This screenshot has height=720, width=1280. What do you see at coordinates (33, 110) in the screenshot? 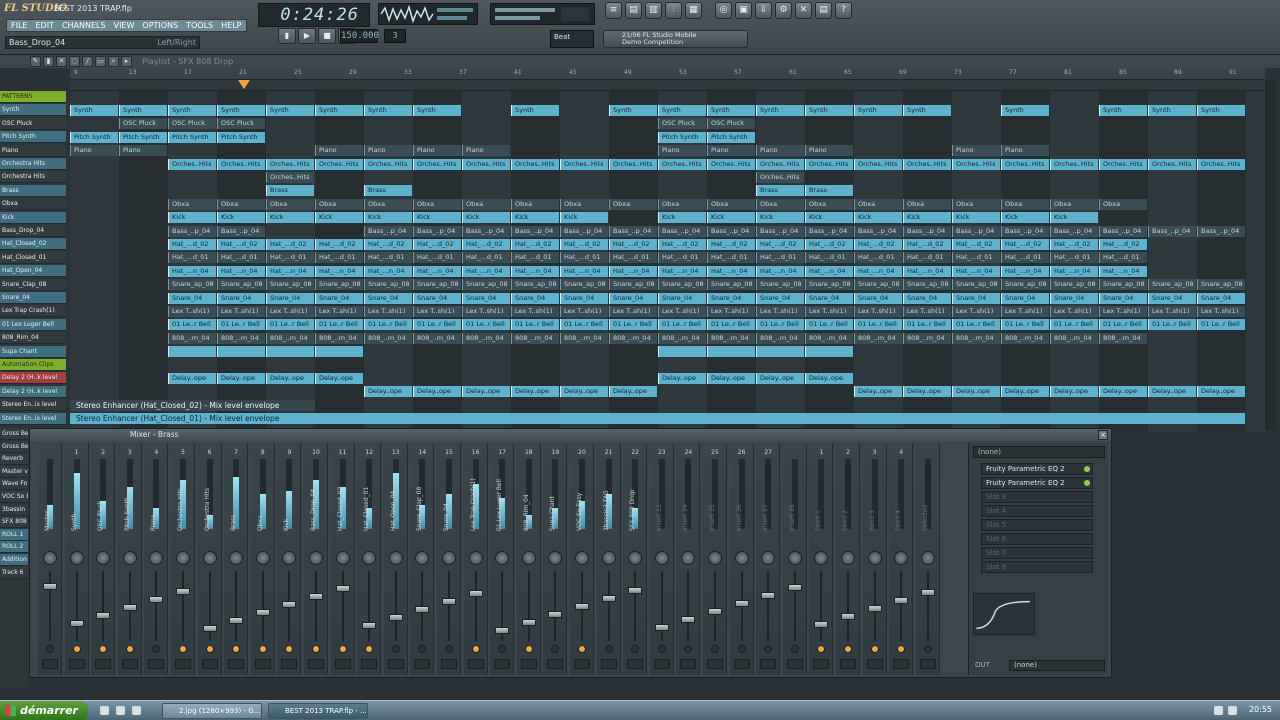
I see `track-label: Synth` at bounding box center [33, 110].